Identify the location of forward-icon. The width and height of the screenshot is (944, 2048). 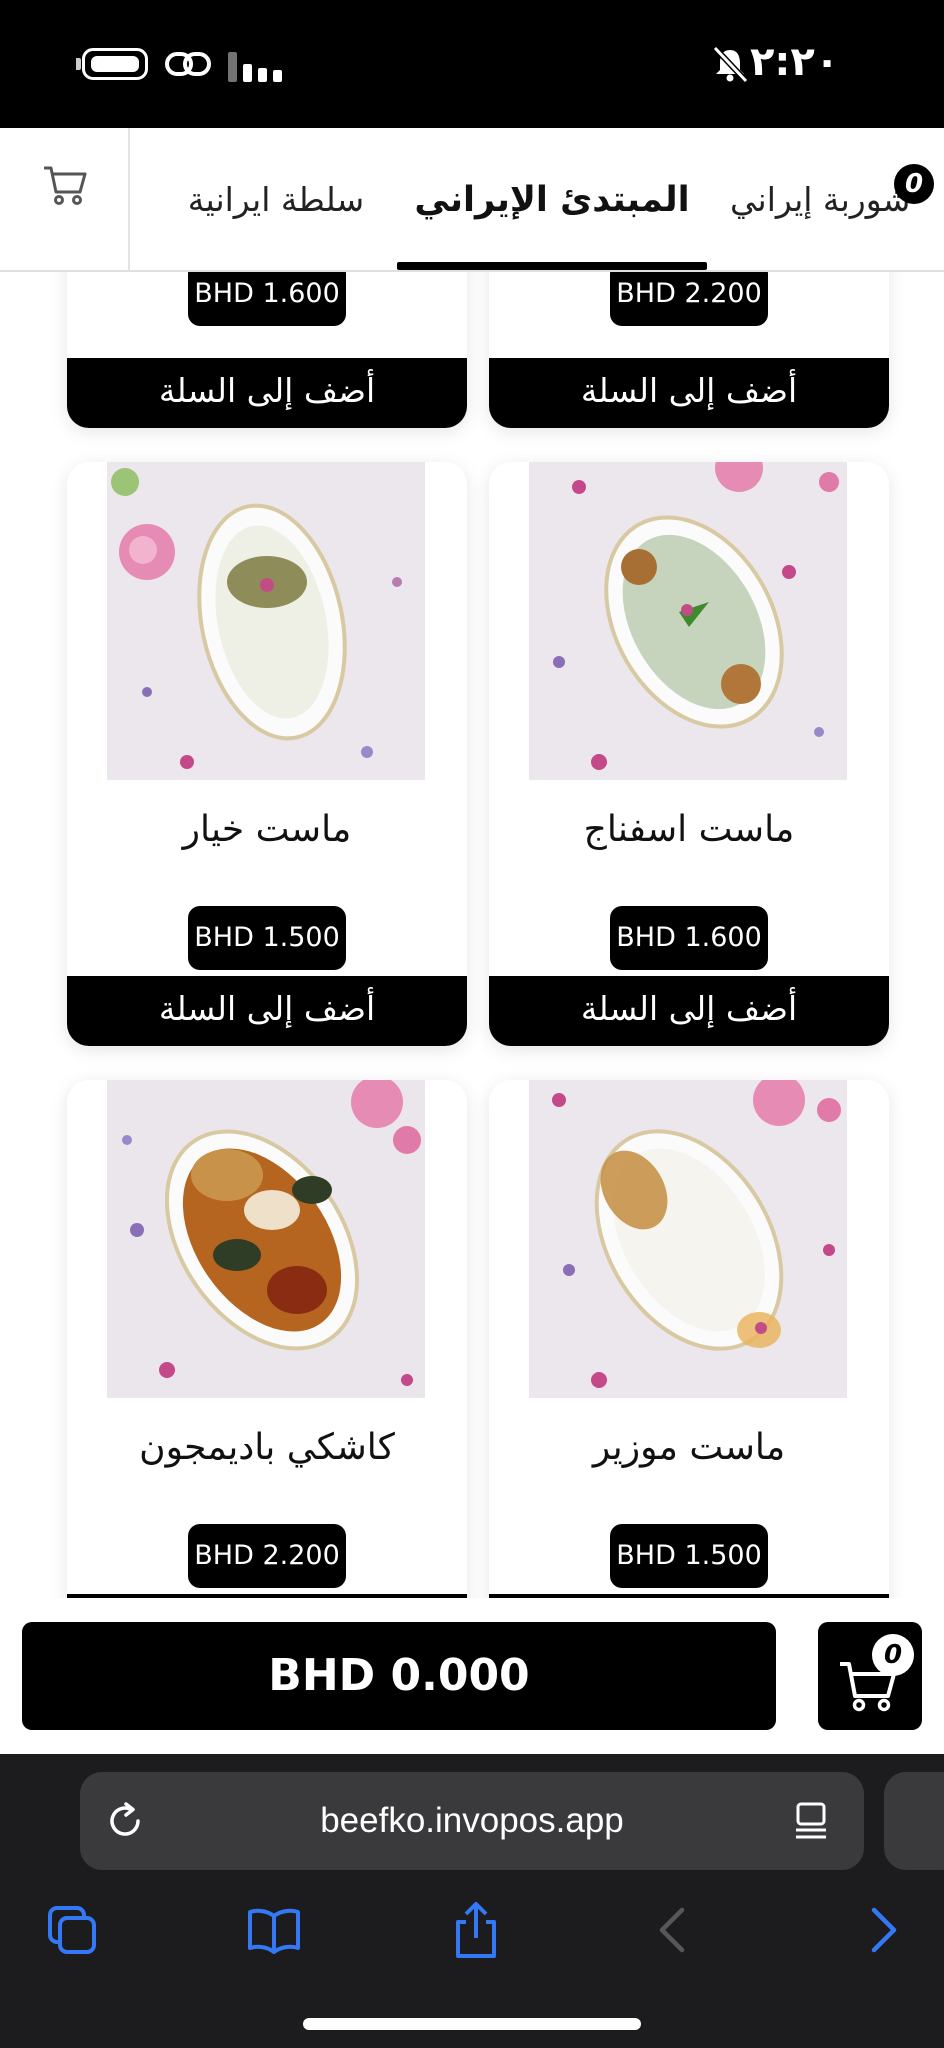
(882, 1930).